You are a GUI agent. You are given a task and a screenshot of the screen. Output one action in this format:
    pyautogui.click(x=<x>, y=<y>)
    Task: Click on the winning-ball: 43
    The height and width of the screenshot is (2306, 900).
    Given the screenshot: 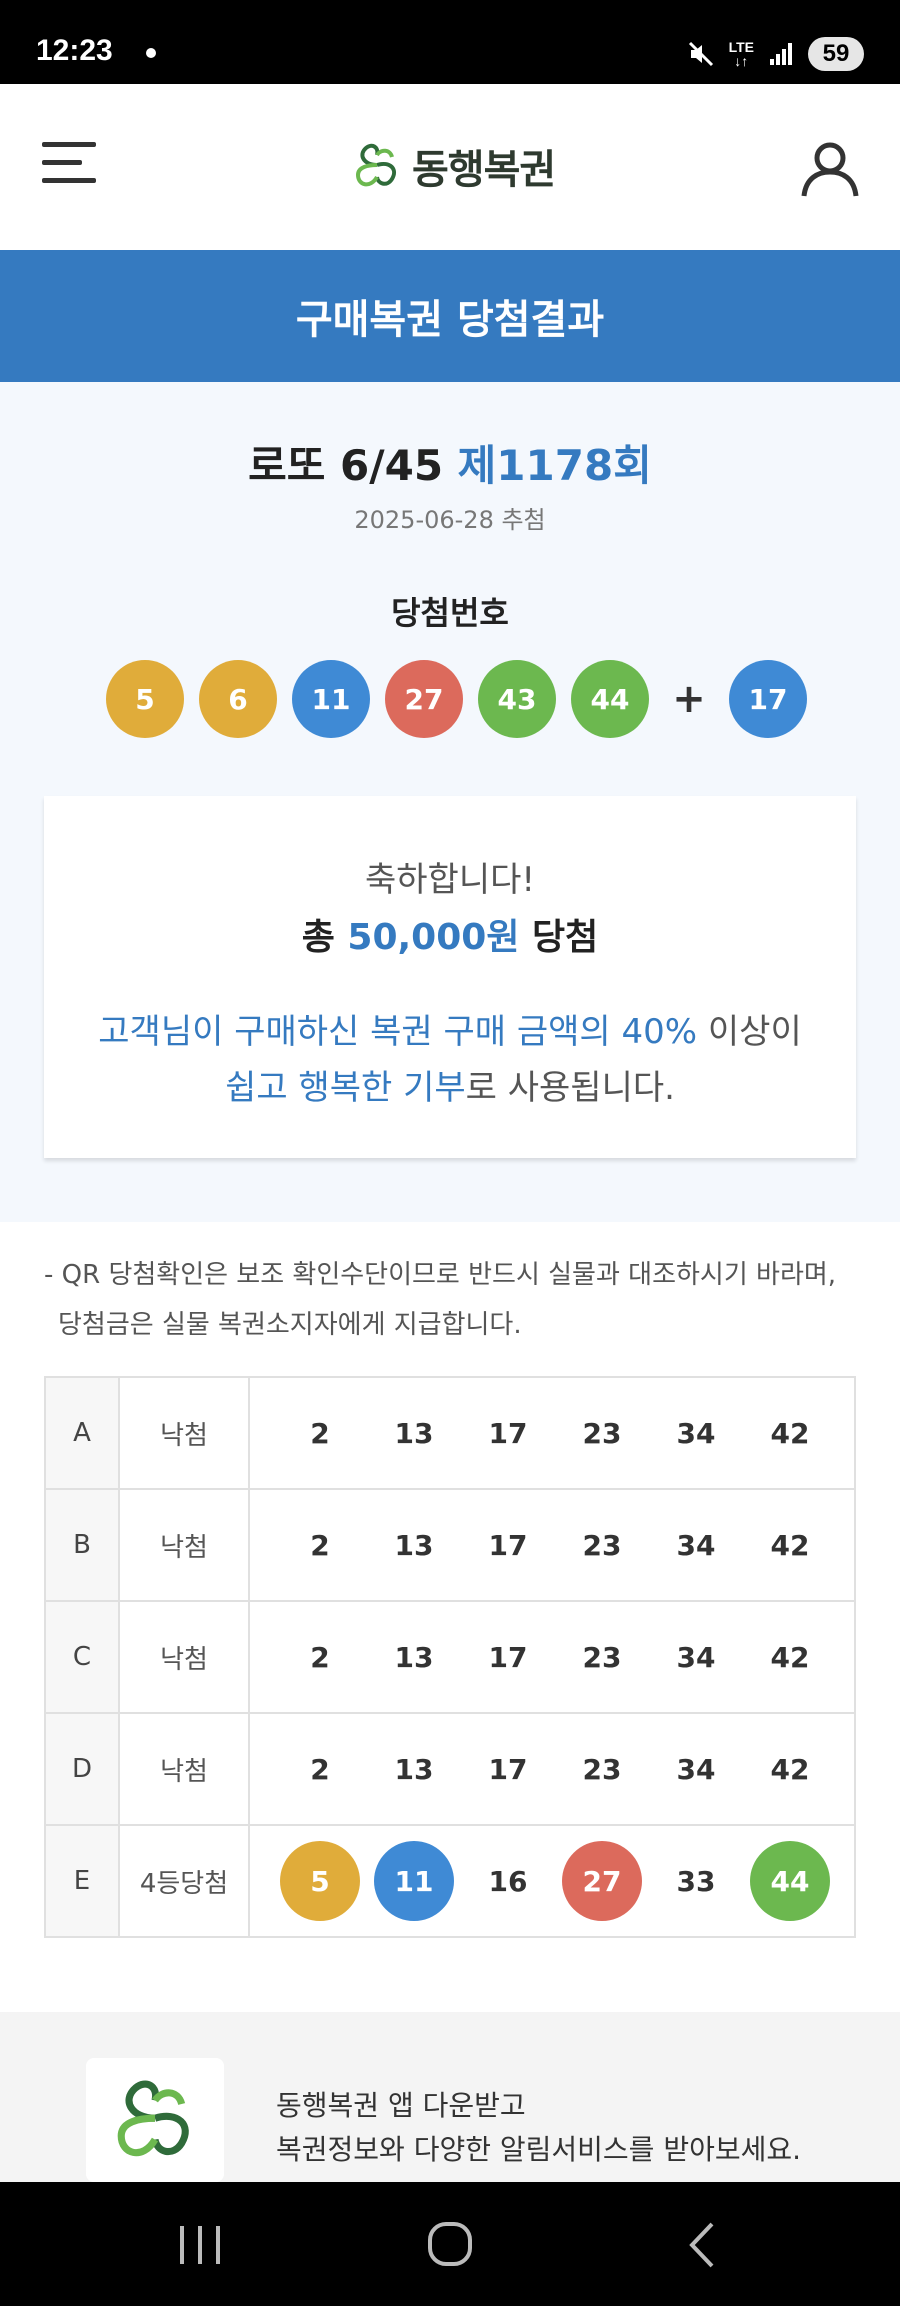 What is the action you would take?
    pyautogui.click(x=517, y=699)
    